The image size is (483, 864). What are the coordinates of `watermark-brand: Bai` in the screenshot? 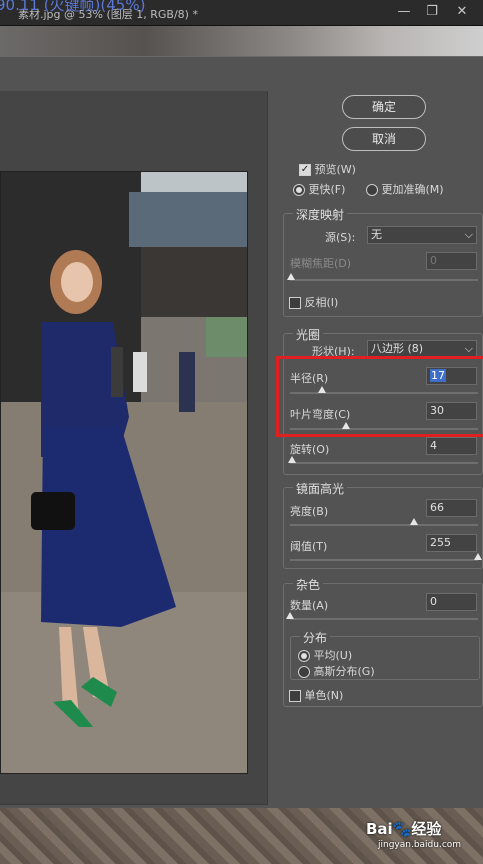 It's located at (379, 829).